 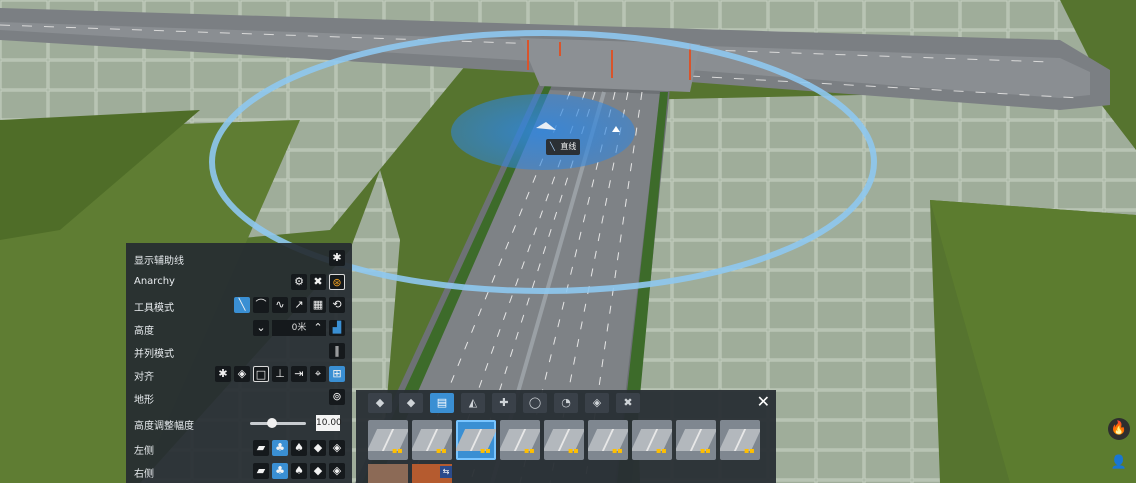 What do you see at coordinates (552, 146) in the screenshot?
I see `straight-road-icon: ╲` at bounding box center [552, 146].